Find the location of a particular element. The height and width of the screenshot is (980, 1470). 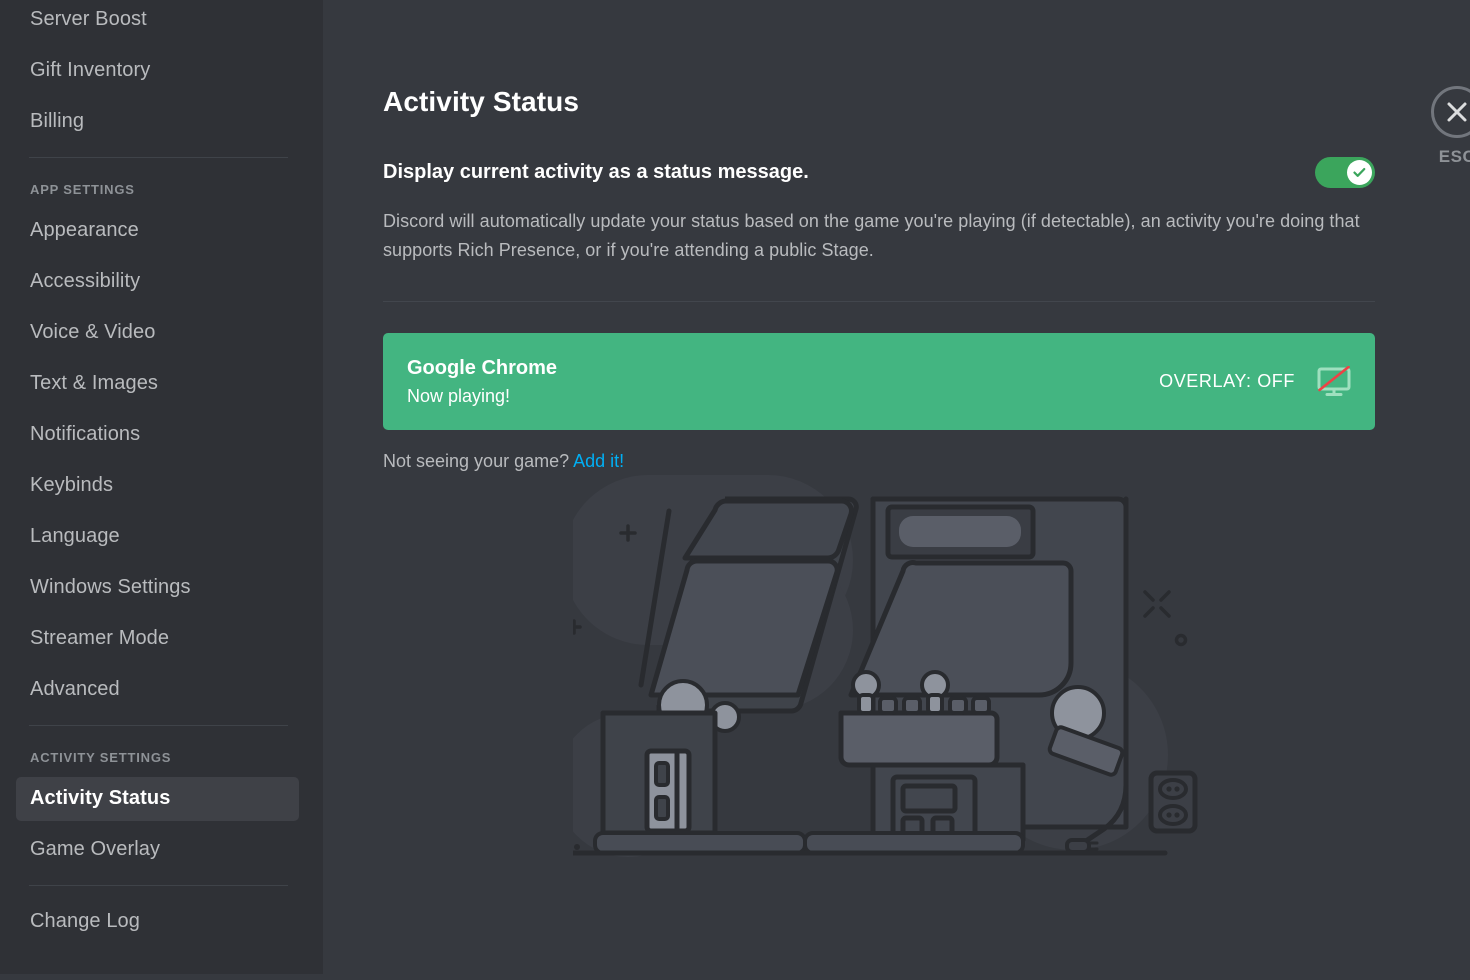

sidebar-item-windows-settings: Windows Settings is located at coordinates (161, 587).